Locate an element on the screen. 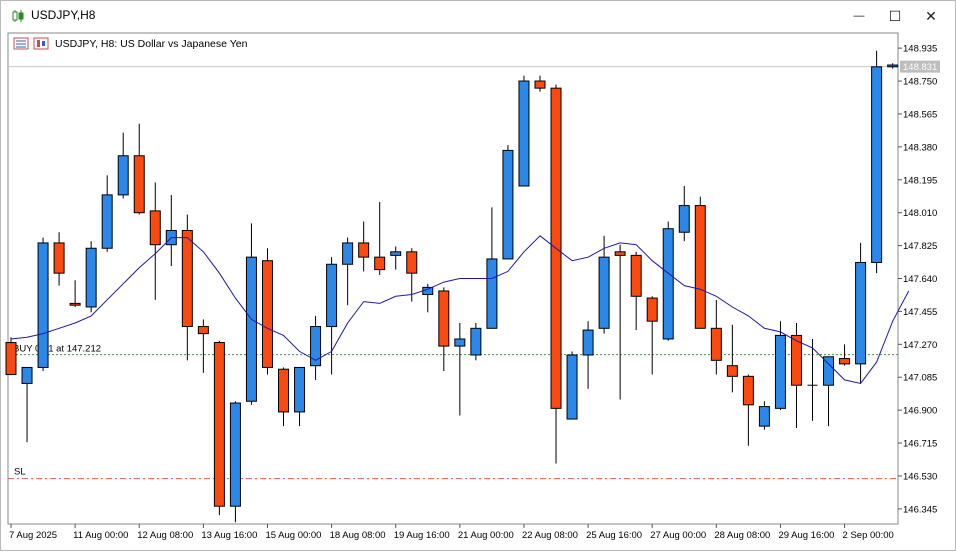 This screenshot has width=956, height=555. maximize-icon: ☐ is located at coordinates (895, 15).